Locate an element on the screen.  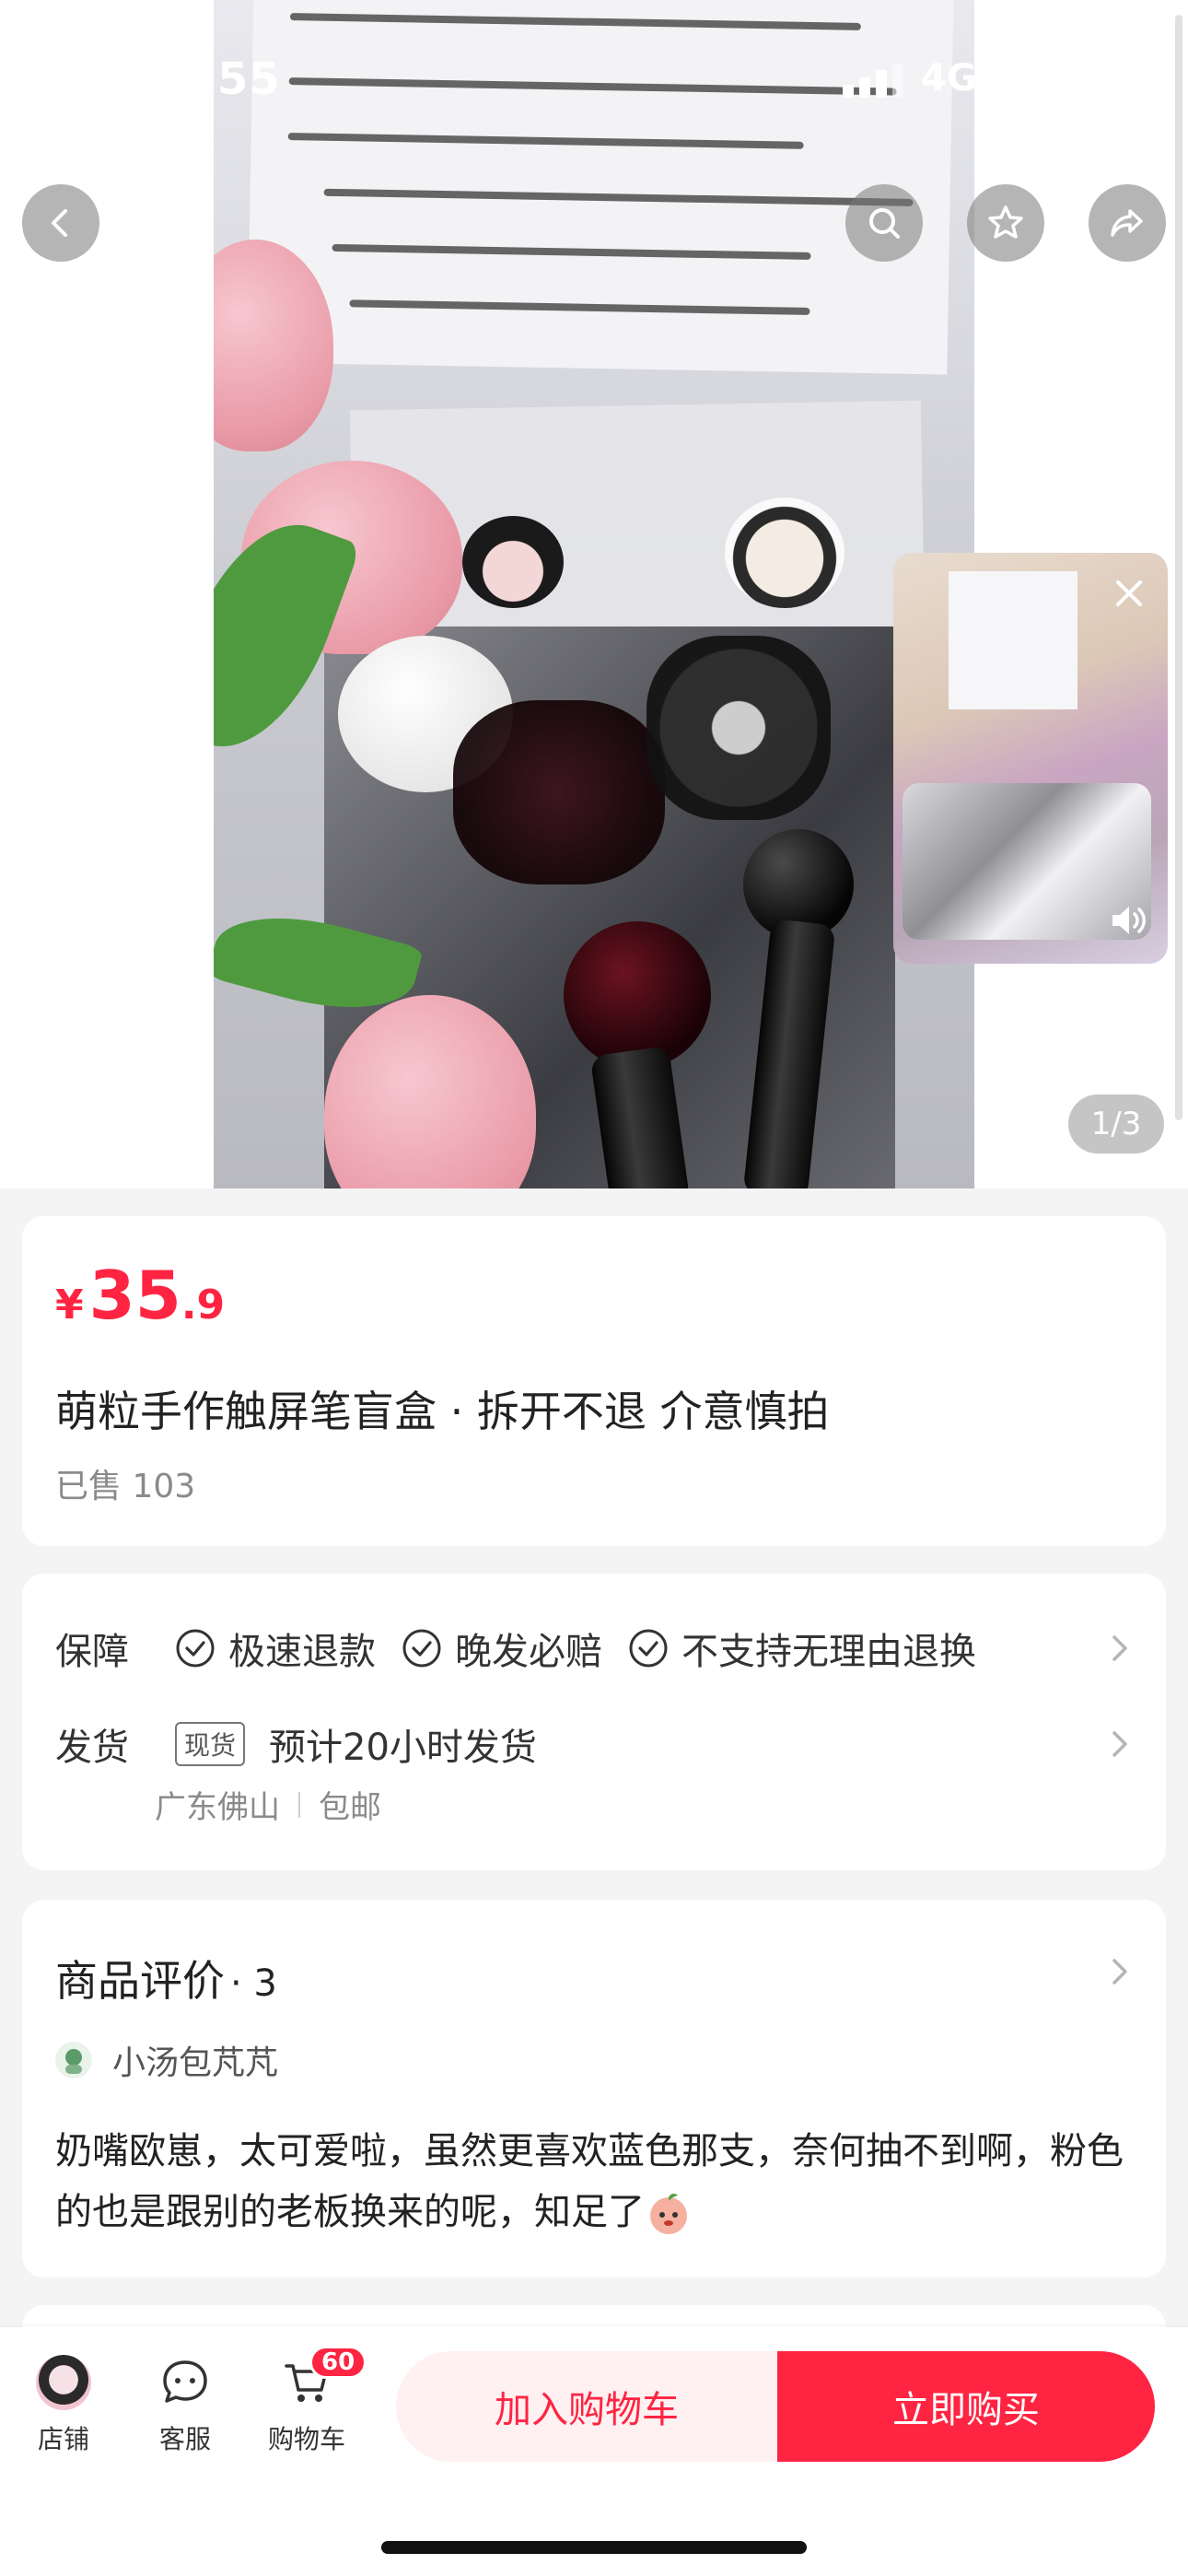
product-title: 萌粒手作触屏笔盲盒 · 拆开不退 介意慎拍 is located at coordinates (442, 1411).